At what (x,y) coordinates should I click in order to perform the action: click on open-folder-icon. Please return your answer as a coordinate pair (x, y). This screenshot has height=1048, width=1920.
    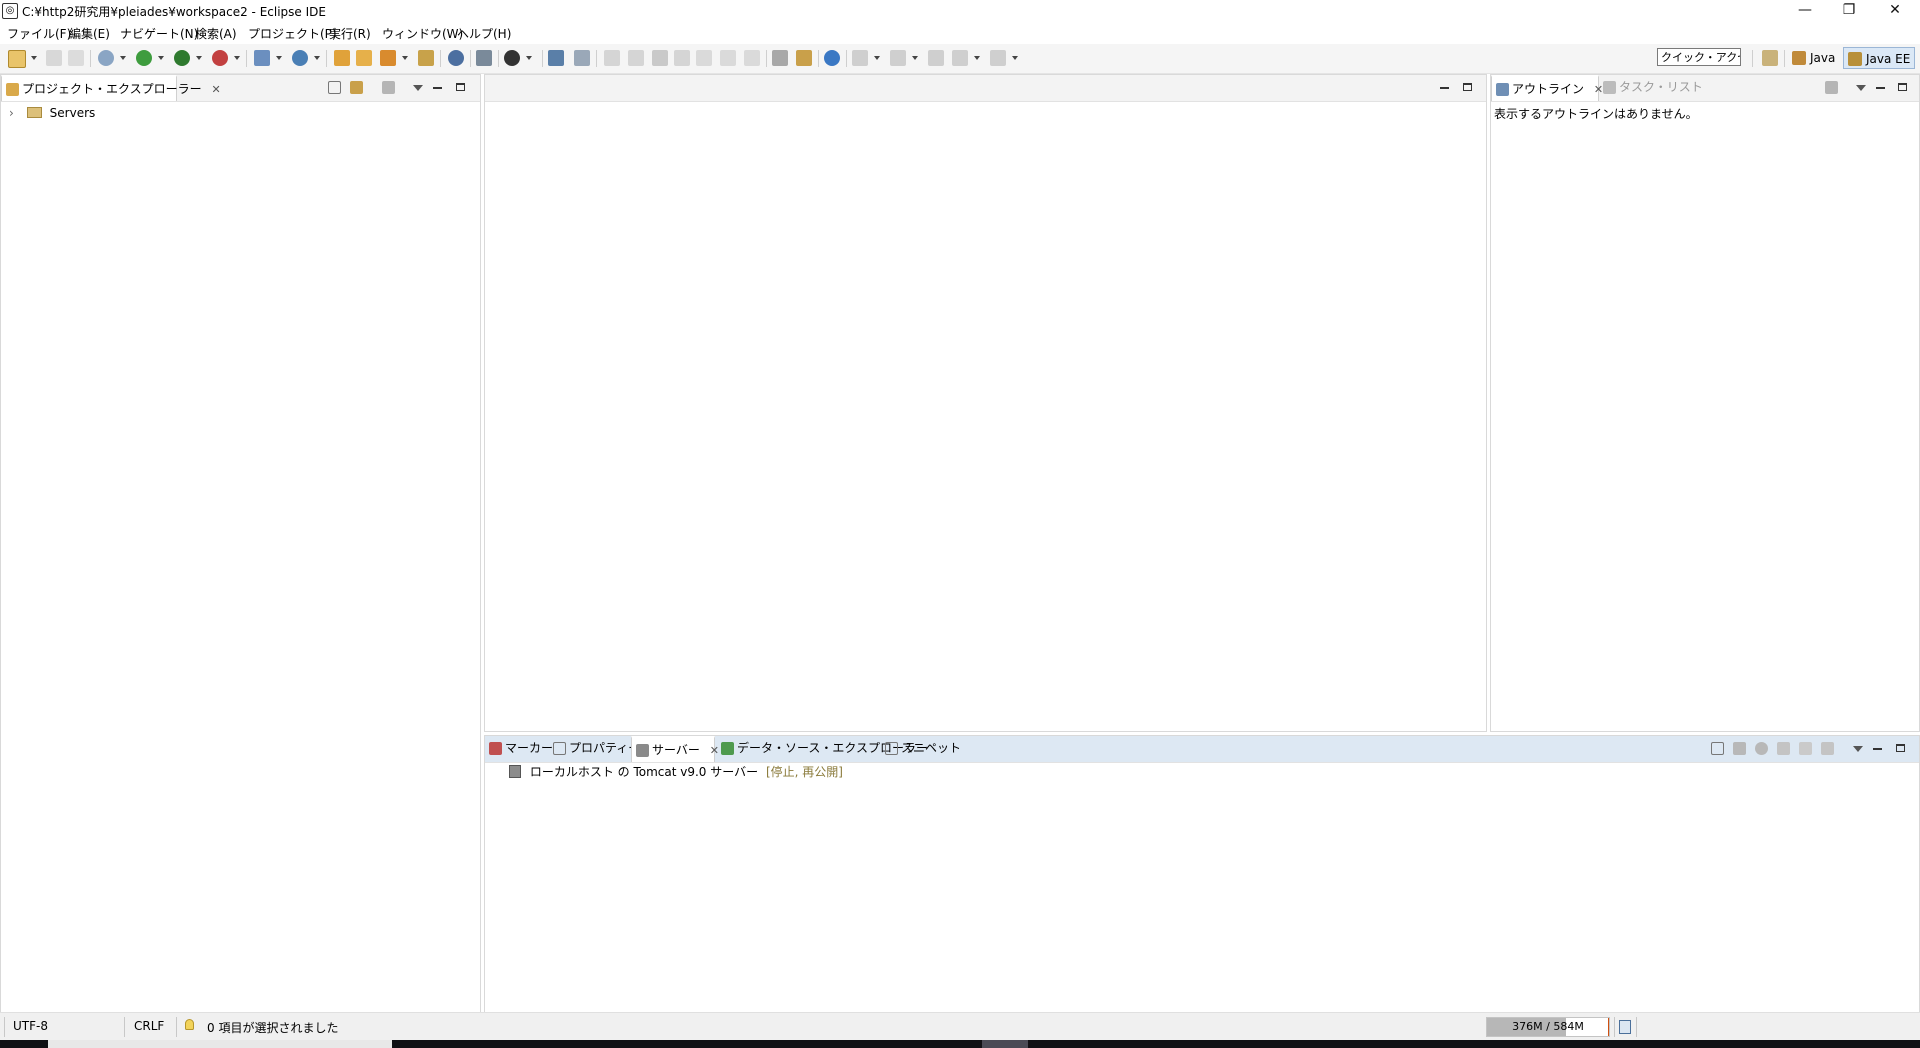
    Looking at the image, I should click on (426, 58).